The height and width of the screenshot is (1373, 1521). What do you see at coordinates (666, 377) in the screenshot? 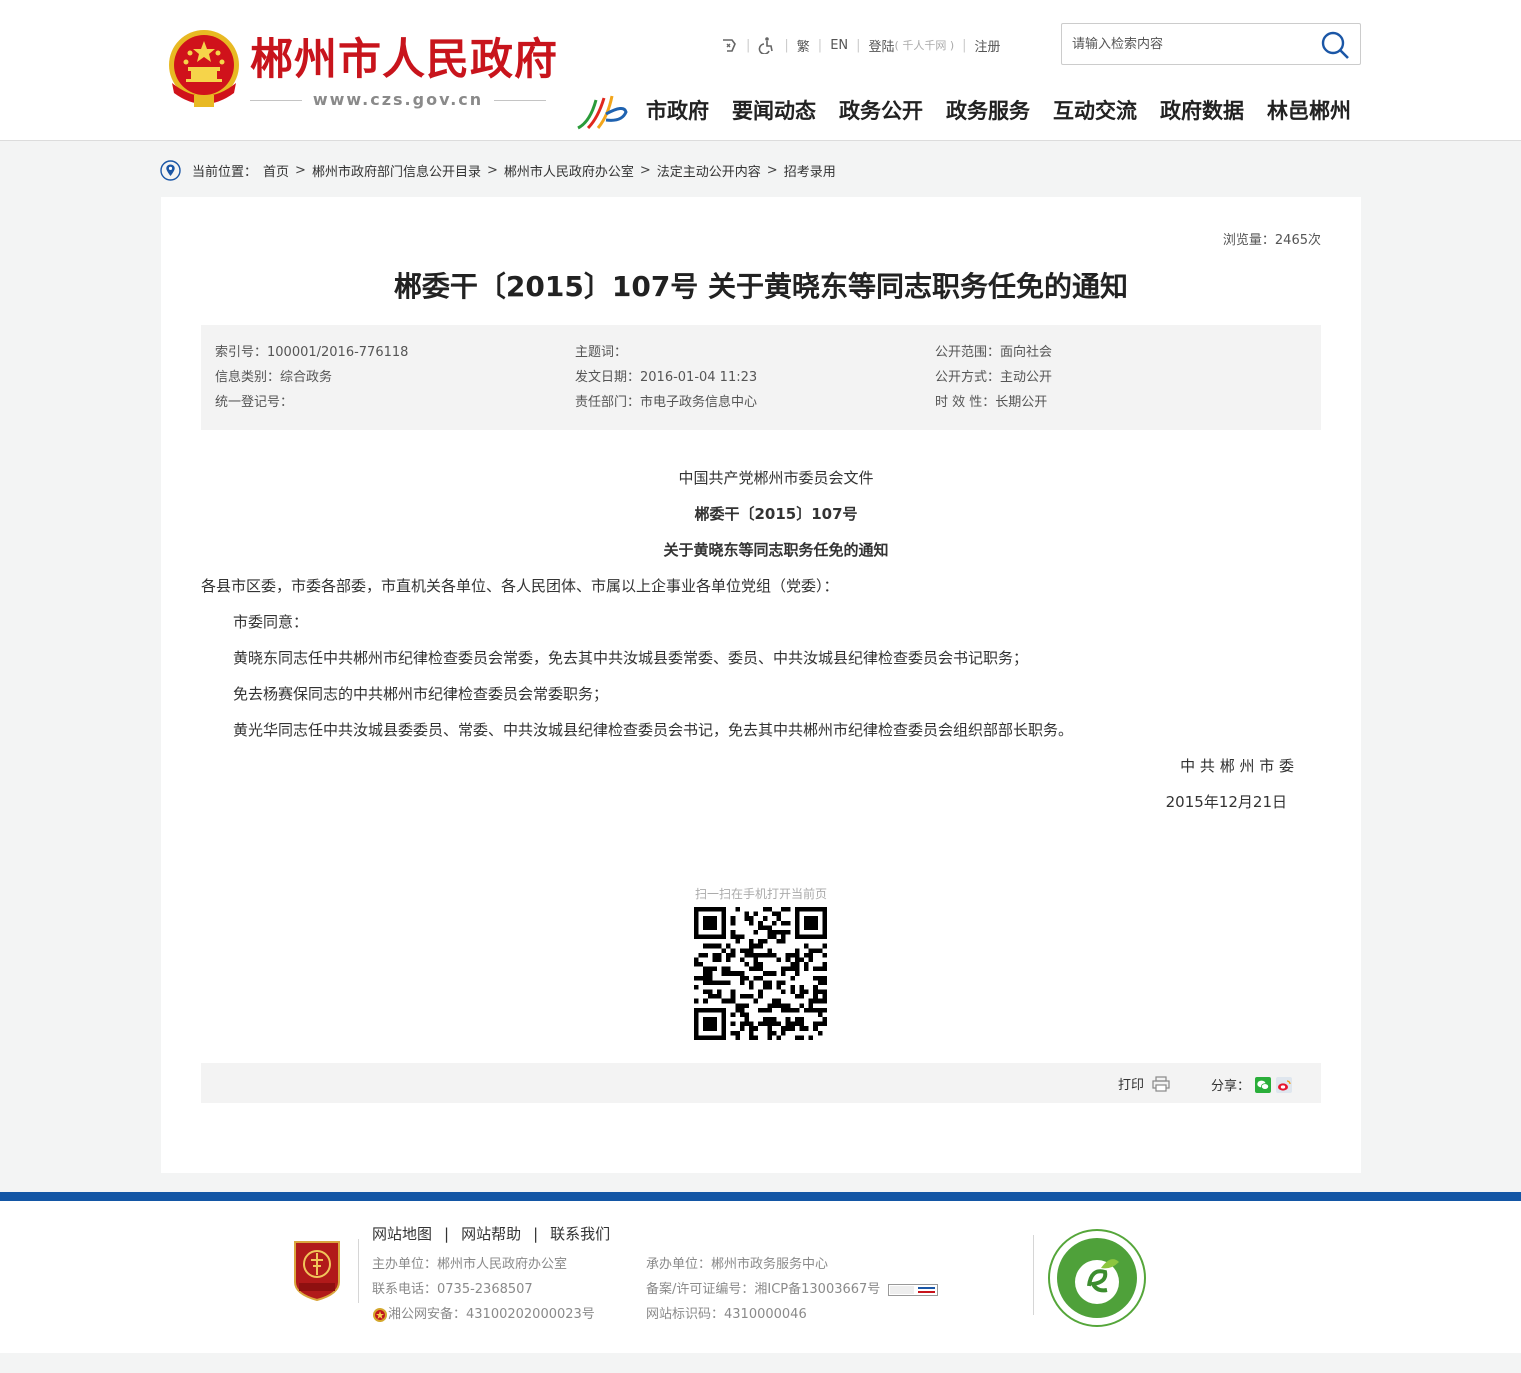
I see `meta-issue-date: 发文日期：2016-01-04 11:23` at bounding box center [666, 377].